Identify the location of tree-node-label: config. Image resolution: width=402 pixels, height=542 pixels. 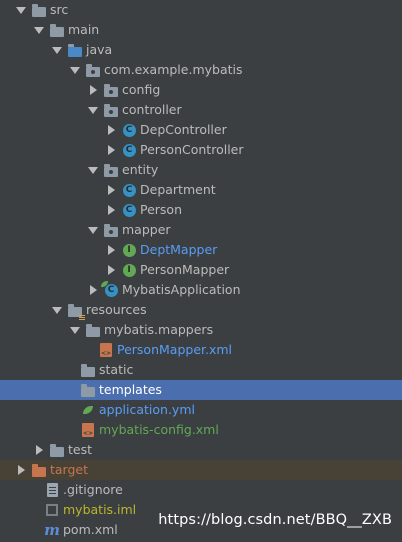
(141, 89).